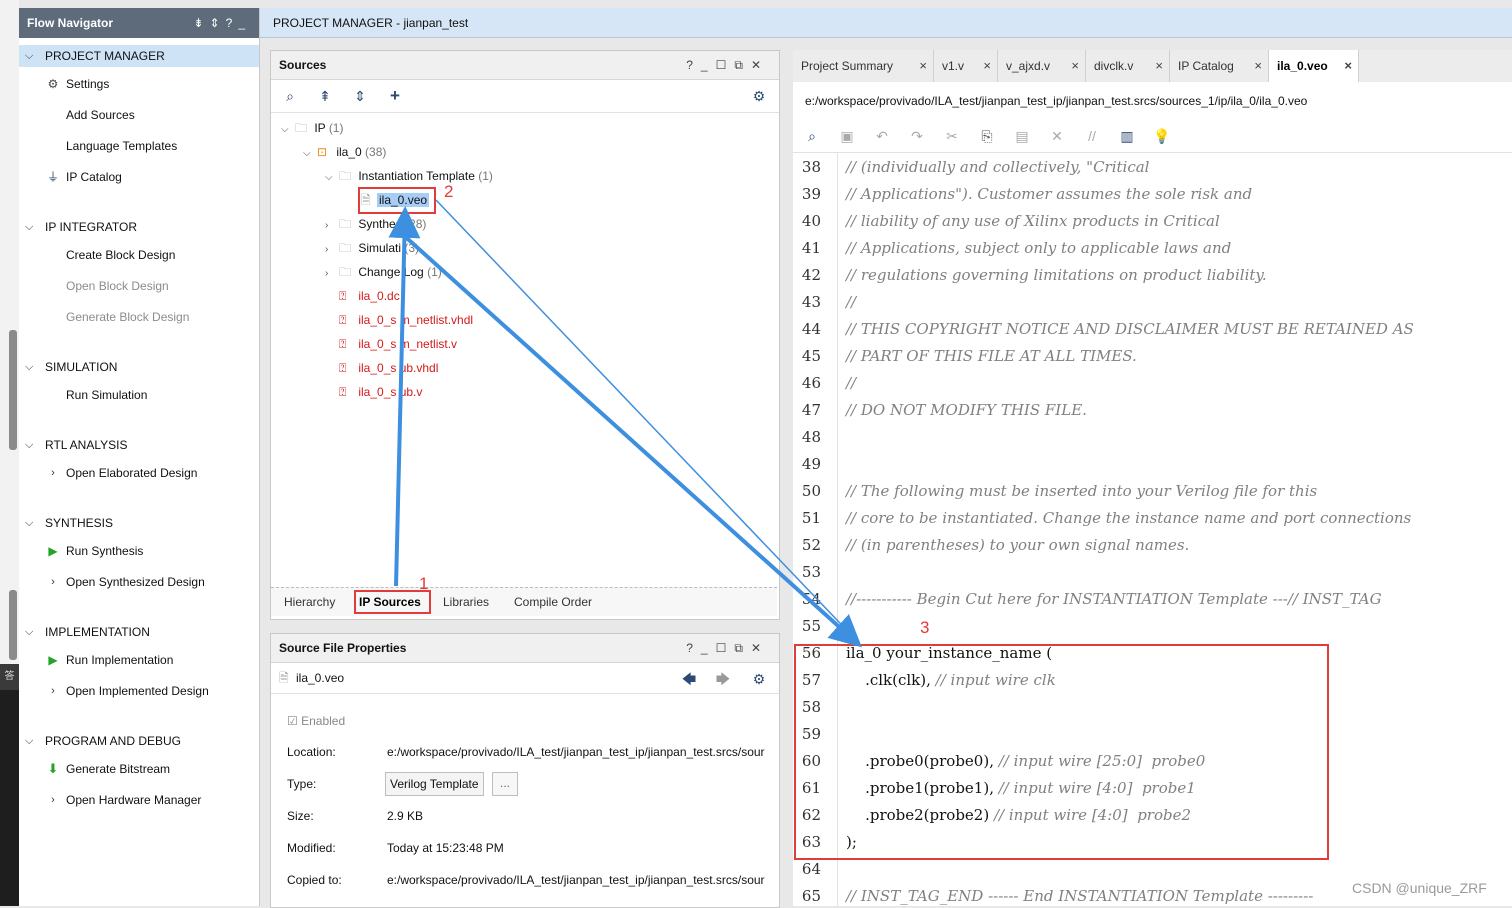  What do you see at coordinates (312, 128) in the screenshot?
I see `tree-node-ip: ⌵ 🗀 IP (1)` at bounding box center [312, 128].